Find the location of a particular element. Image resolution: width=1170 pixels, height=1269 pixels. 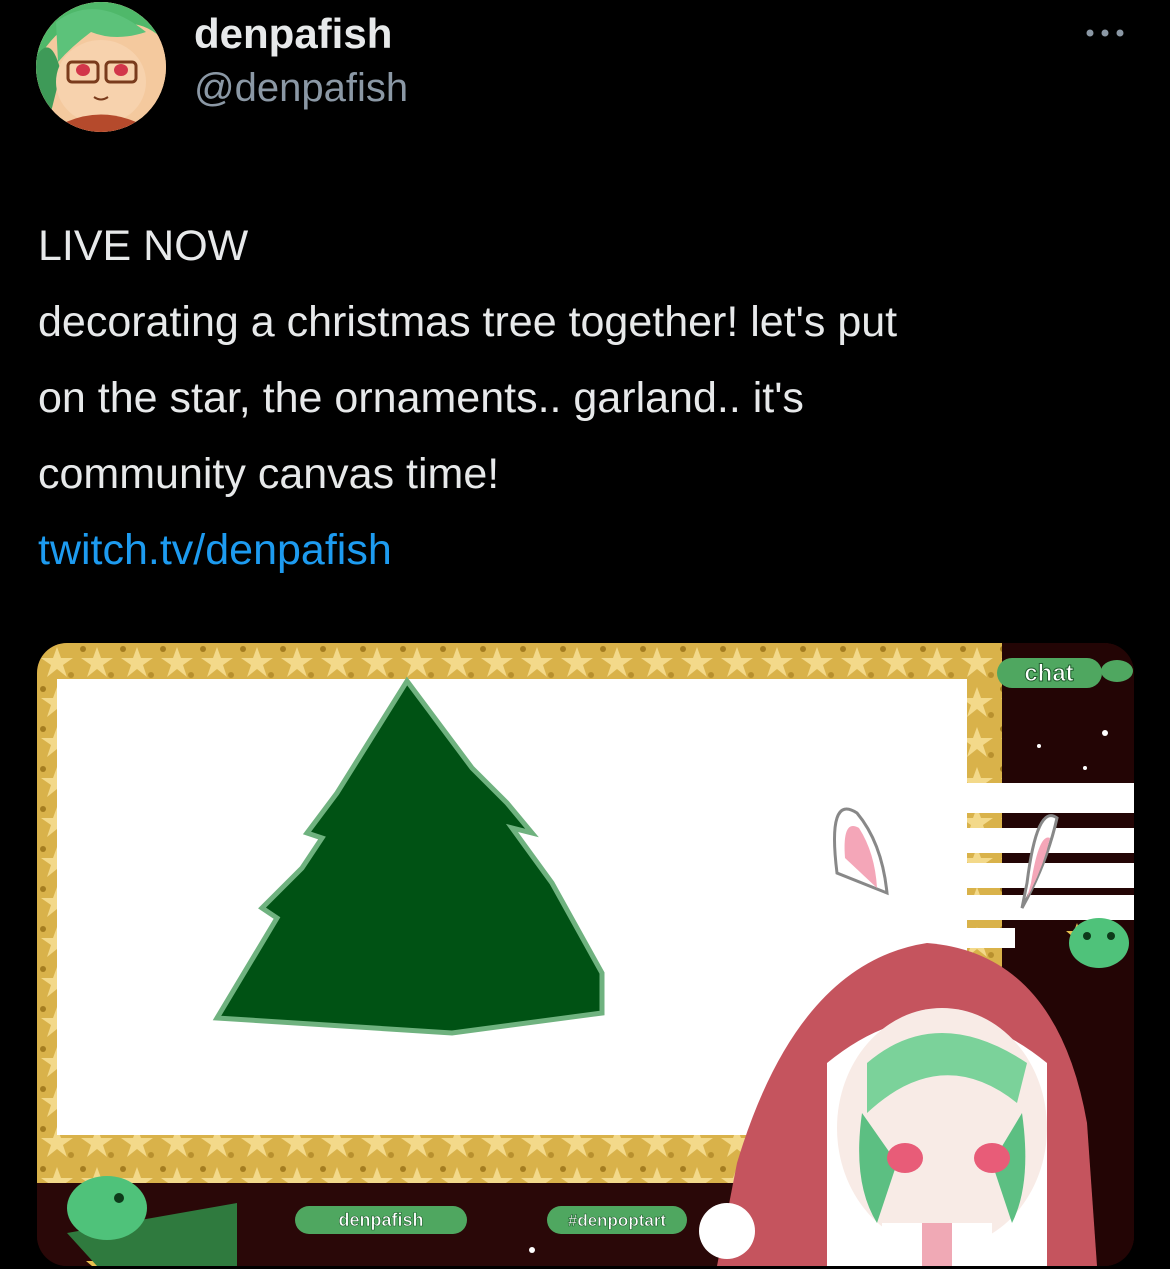

avatar is located at coordinates (101, 67).